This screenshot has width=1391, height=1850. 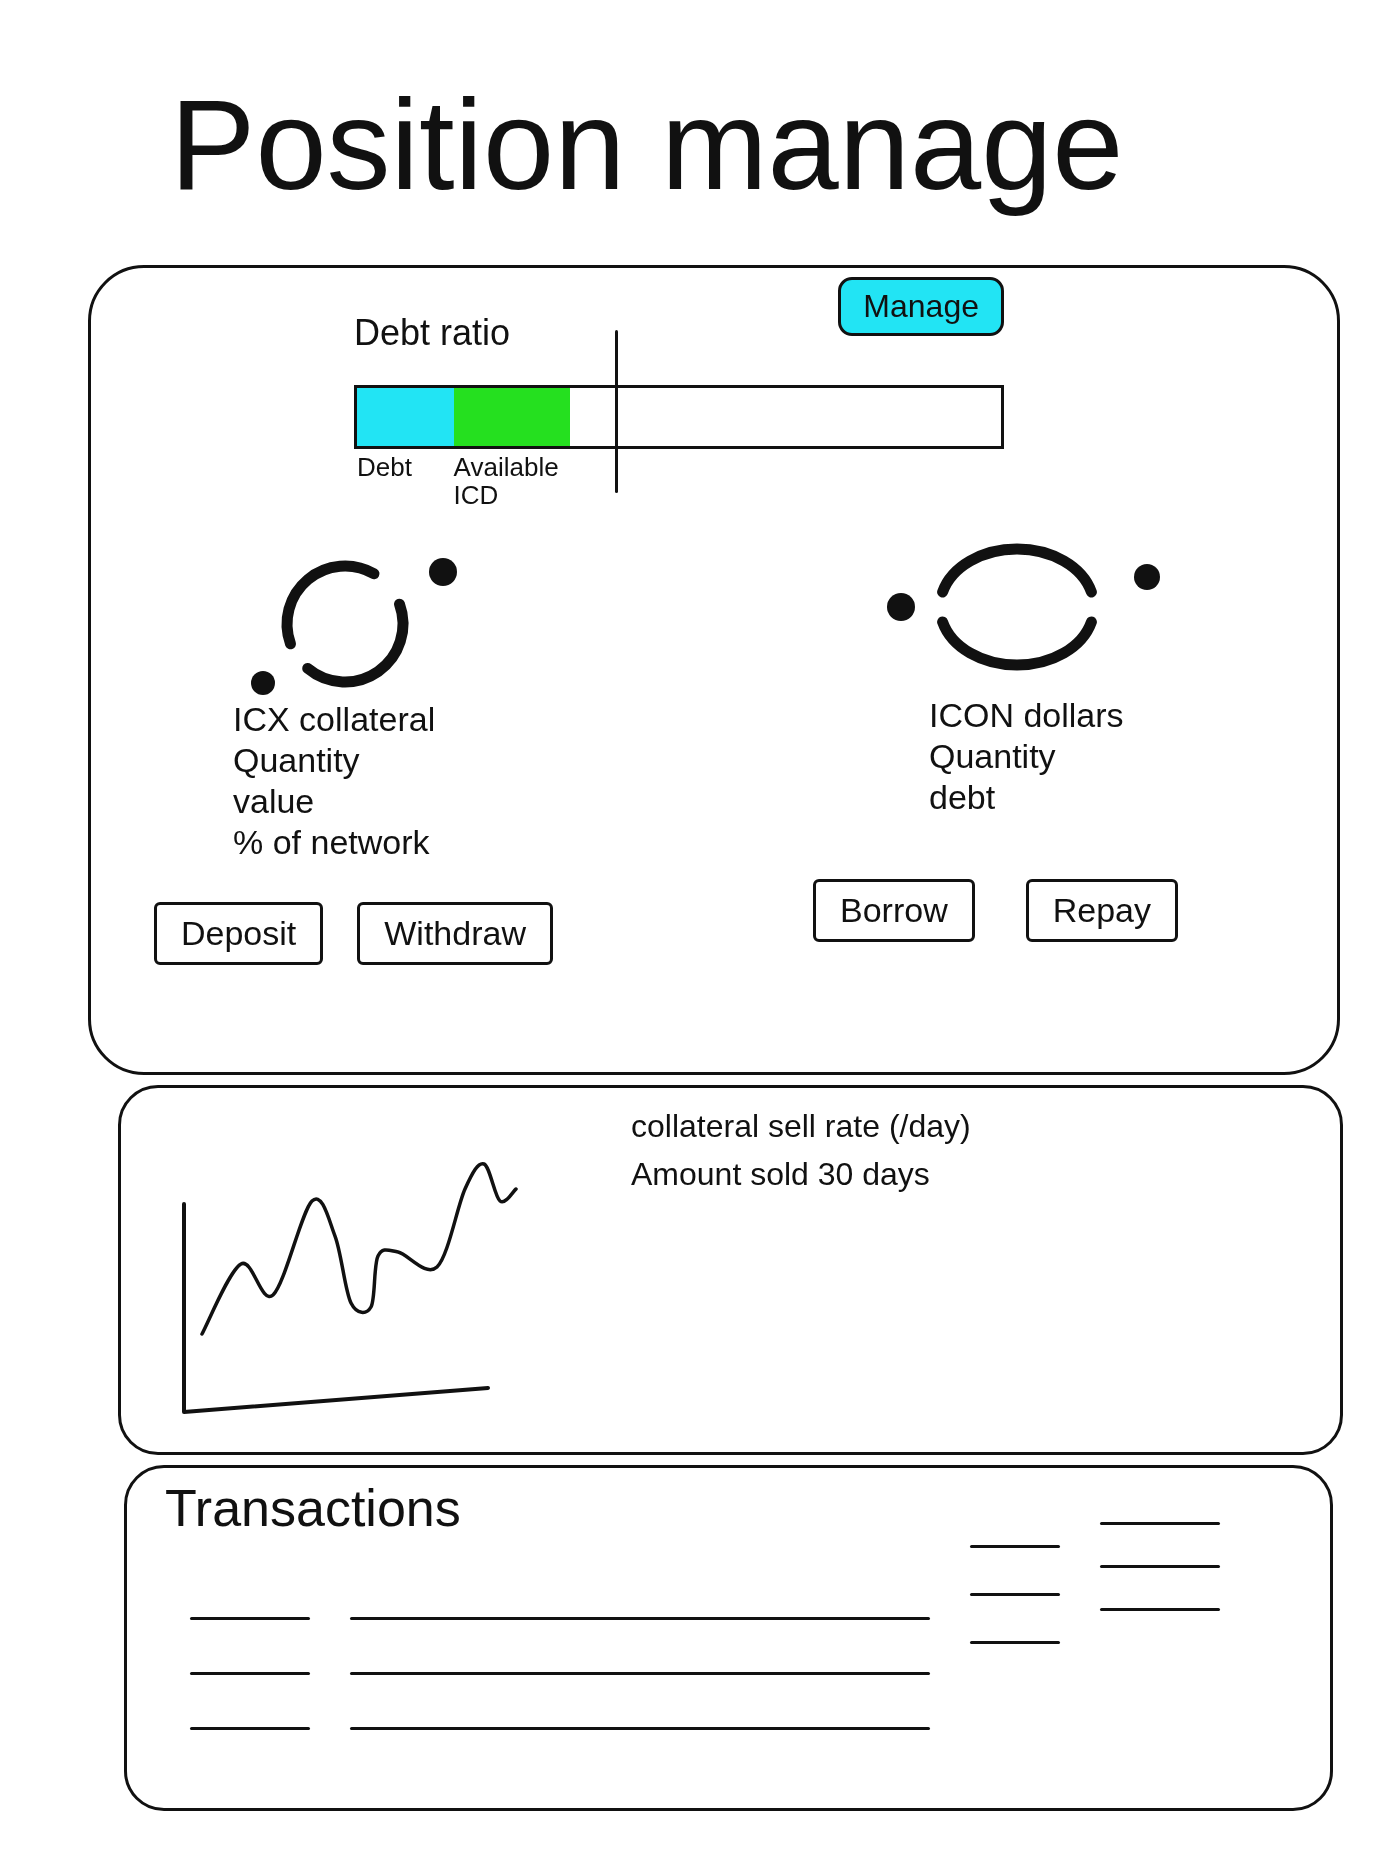 What do you see at coordinates (334, 719) in the screenshot?
I see `asset-name: ICX collateral` at bounding box center [334, 719].